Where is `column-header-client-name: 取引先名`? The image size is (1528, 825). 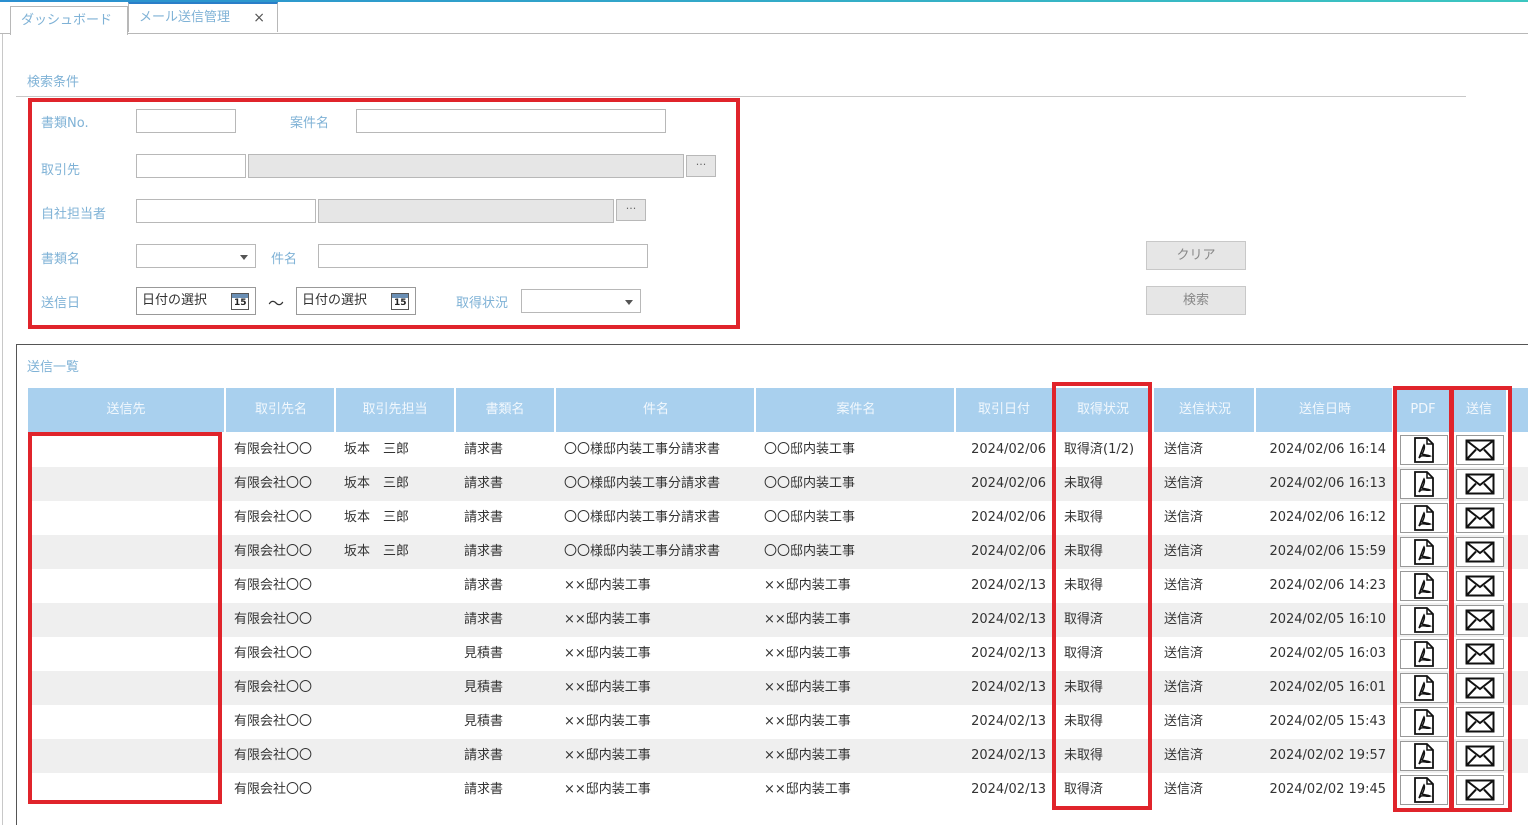
column-header-client-name: 取引先名 is located at coordinates (282, 410).